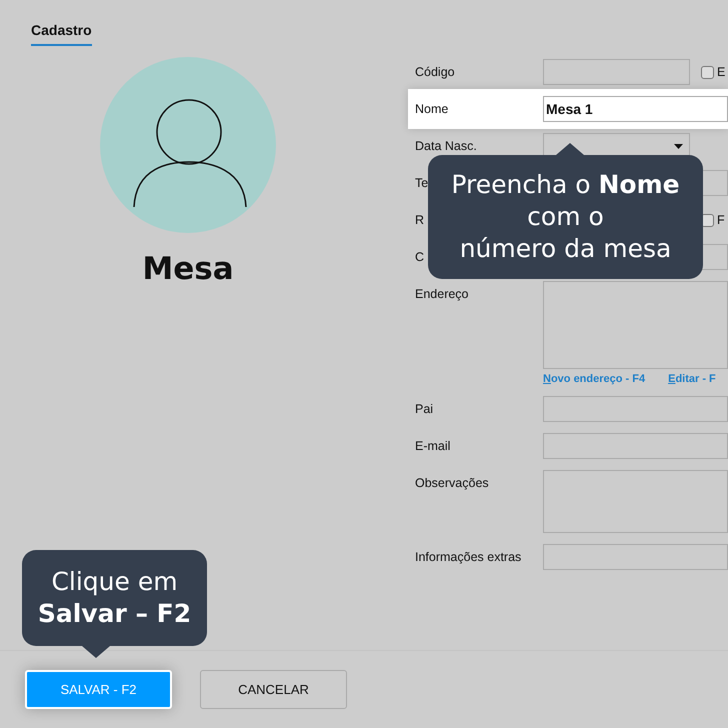  I want to click on text-field: Mesa 1, so click(635, 109).